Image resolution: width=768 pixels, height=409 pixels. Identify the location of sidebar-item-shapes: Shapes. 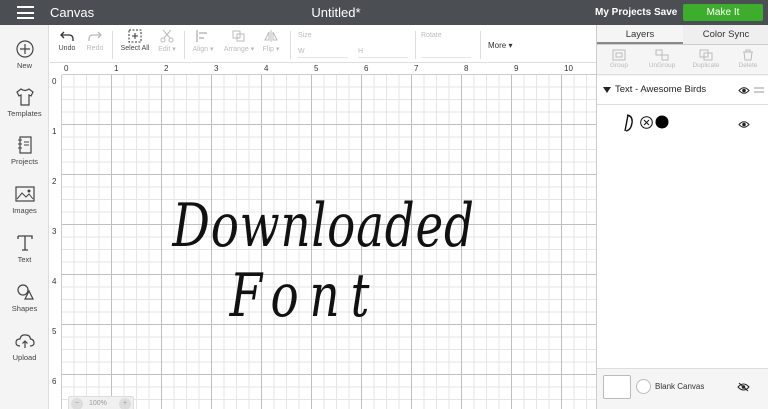
(24, 305).